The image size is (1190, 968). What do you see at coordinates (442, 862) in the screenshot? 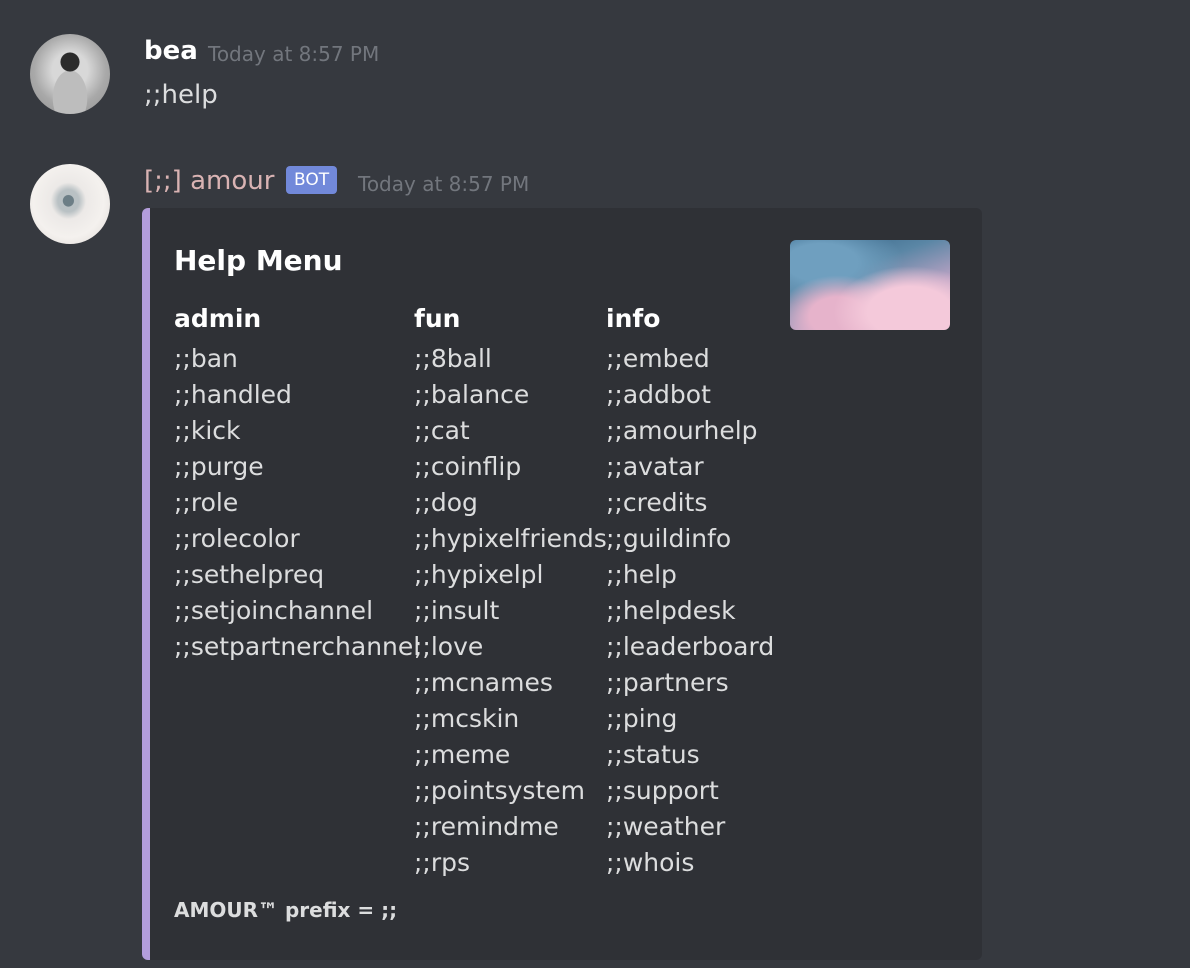
I see `command-item: ;;rps` at bounding box center [442, 862].